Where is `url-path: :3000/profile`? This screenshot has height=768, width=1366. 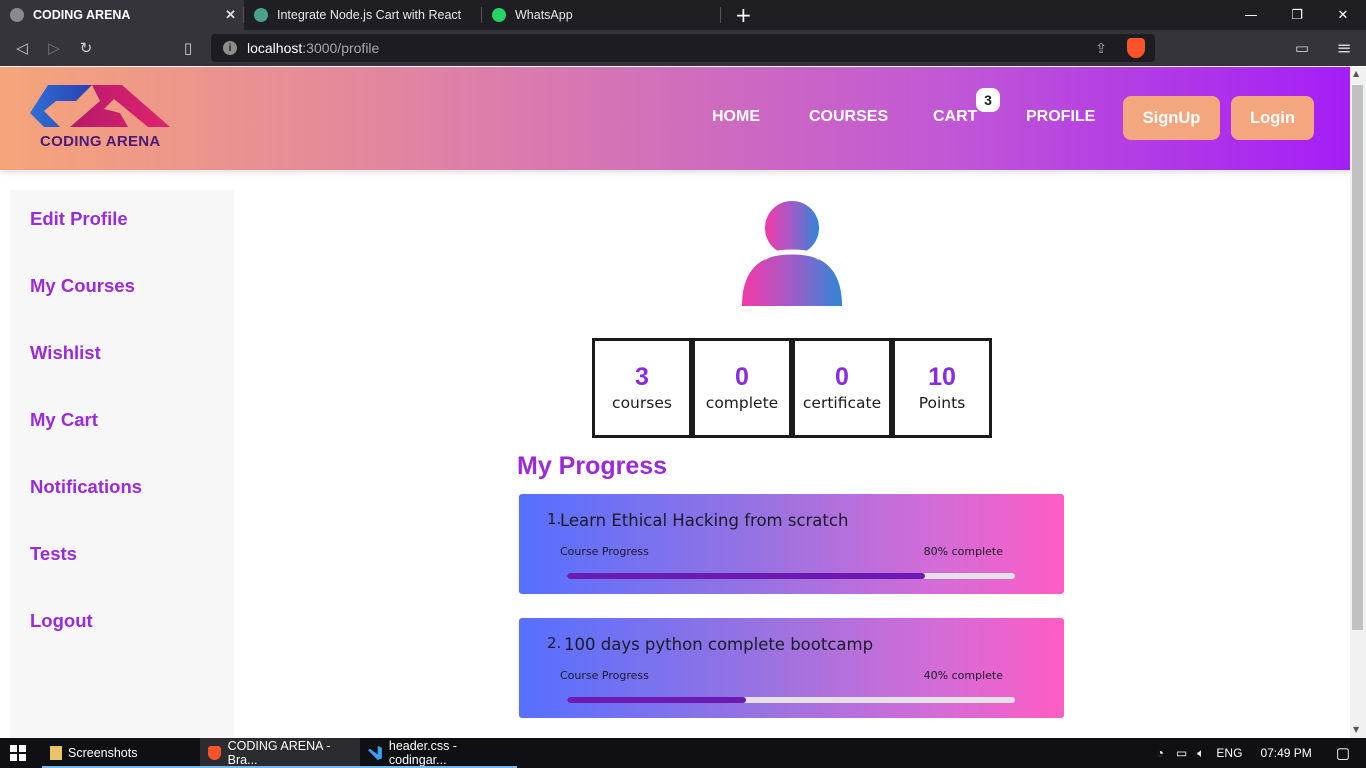 url-path: :3000/profile is located at coordinates (341, 48).